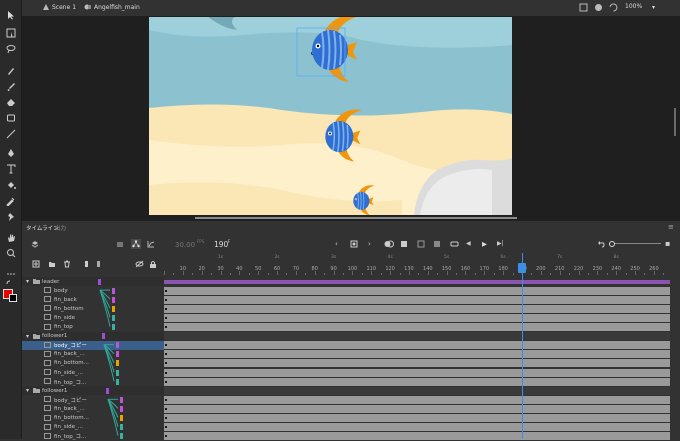  Describe the element at coordinates (667, 243) in the screenshot. I see `zoom-in-icon: ▪` at that location.